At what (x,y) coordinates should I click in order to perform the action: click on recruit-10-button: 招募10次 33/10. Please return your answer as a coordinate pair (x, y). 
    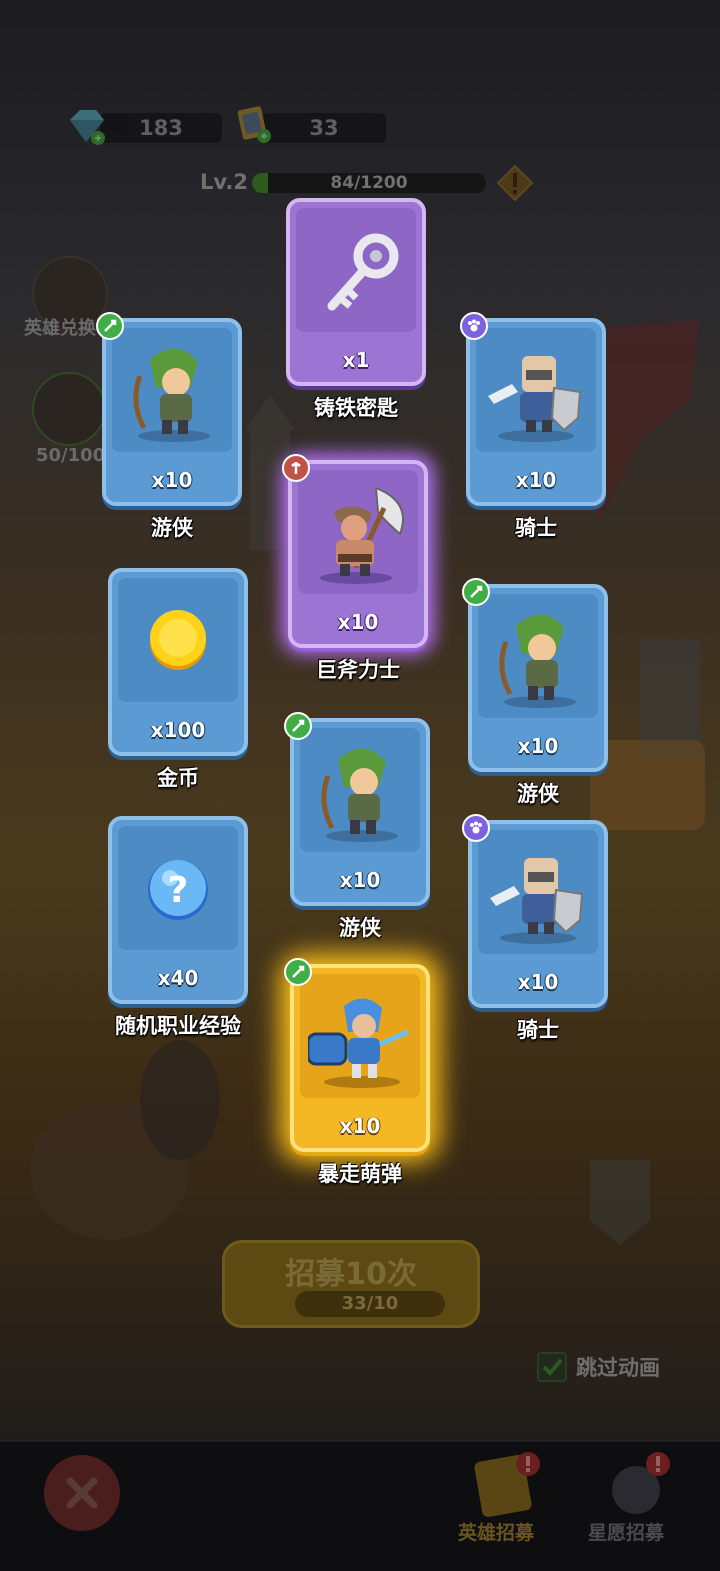
    Looking at the image, I should click on (351, 1284).